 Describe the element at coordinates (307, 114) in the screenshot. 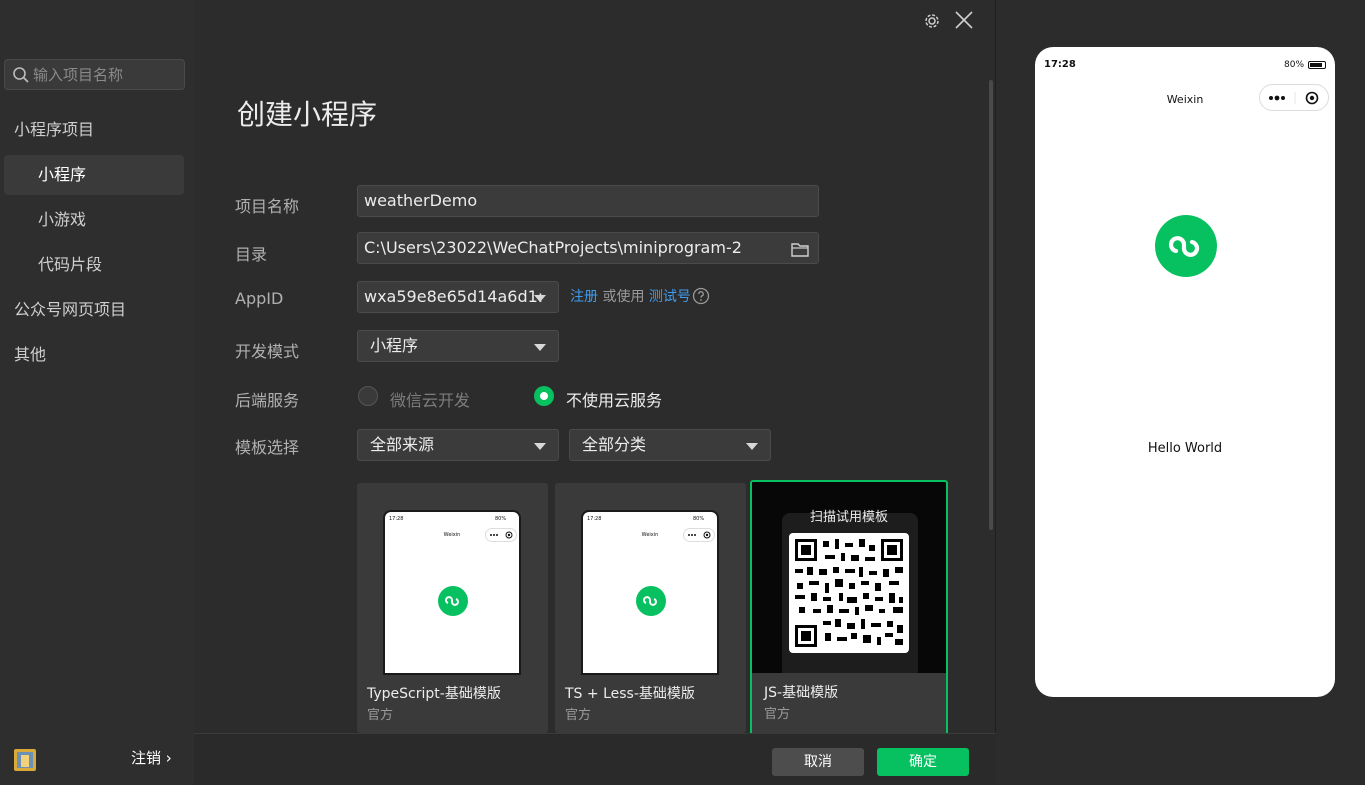

I see `page-title: 创建小程序` at that location.